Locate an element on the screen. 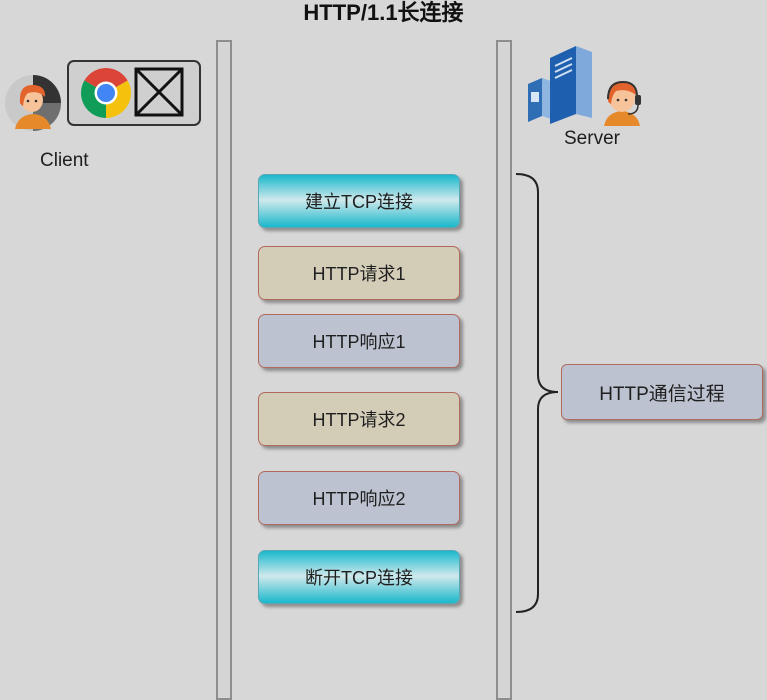  http-communication-label: HTTP通信过程 is located at coordinates (662, 392).